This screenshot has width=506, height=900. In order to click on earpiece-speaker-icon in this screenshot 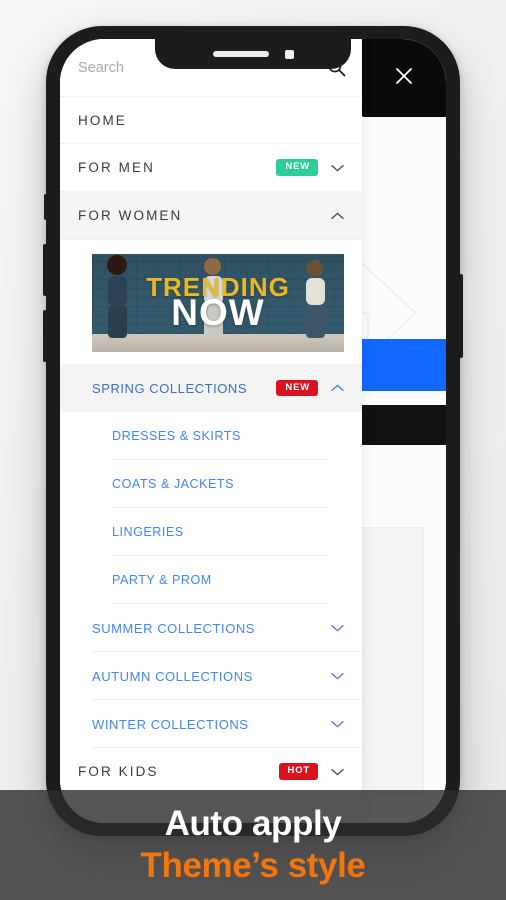, I will do `click(240, 54)`.